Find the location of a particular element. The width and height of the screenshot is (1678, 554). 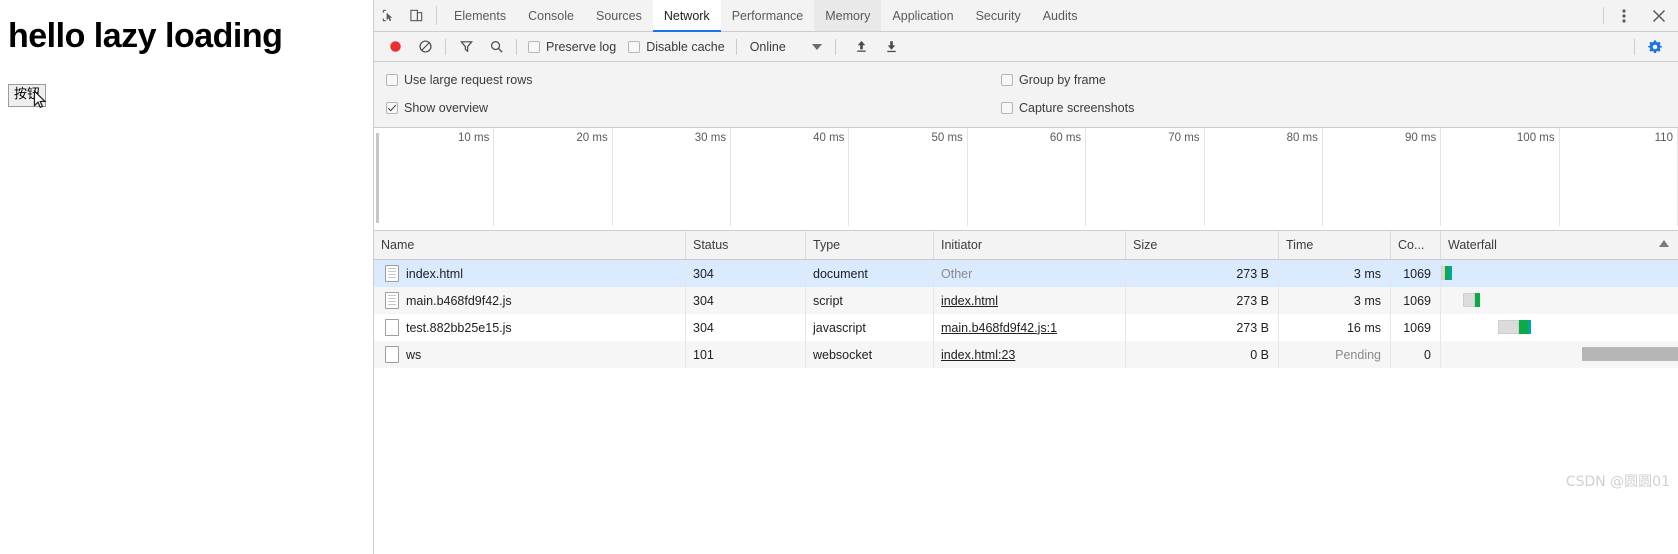

request-name: main.b468fd9f42.js is located at coordinates (459, 300).